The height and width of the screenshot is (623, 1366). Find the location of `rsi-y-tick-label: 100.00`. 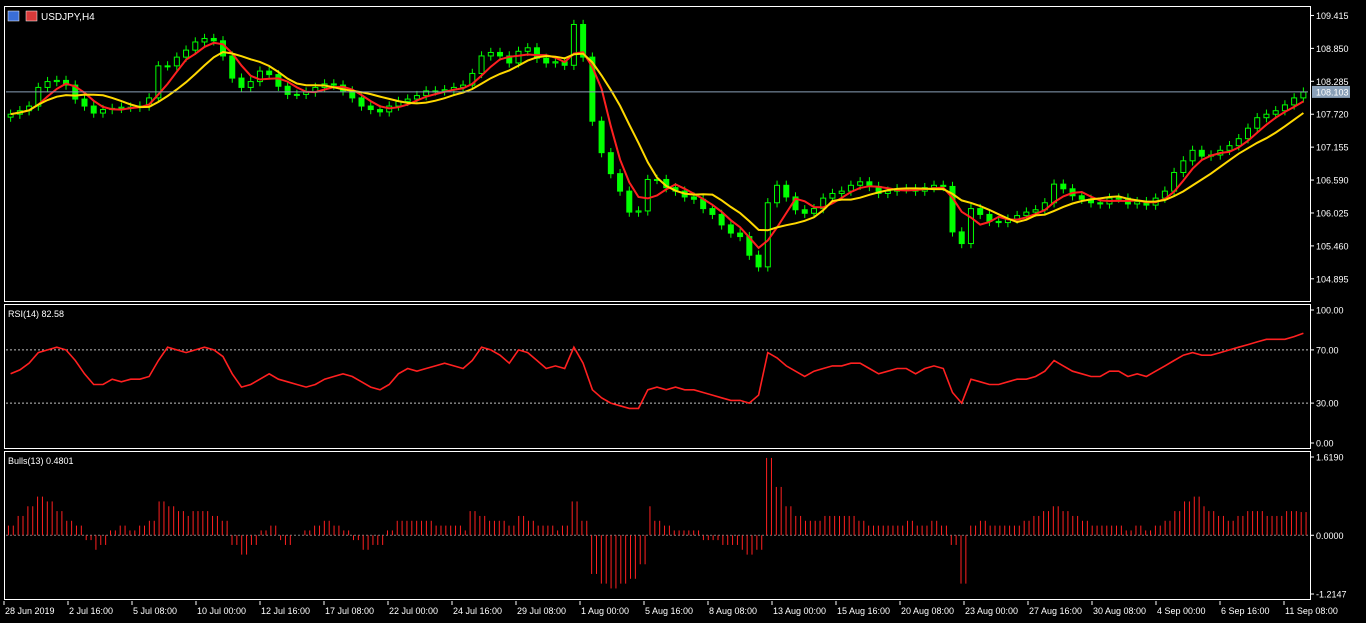

rsi-y-tick-label: 100.00 is located at coordinates (1330, 311).